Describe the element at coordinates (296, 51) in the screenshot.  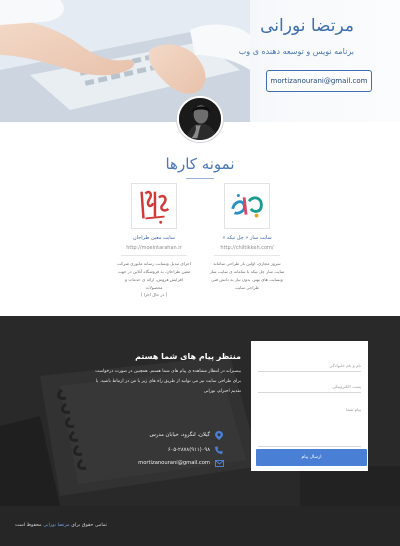
I see `hero-subtitle: برنامه نویس و توسعه دهنده ی وب` at that location.